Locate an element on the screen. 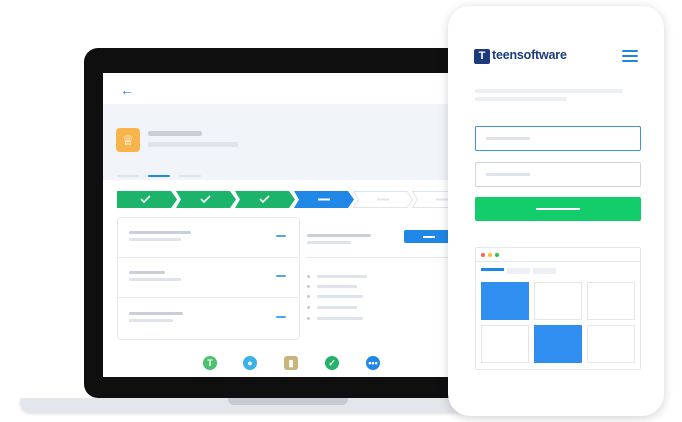 The image size is (682, 422). hamburger-menu-icon is located at coordinates (630, 56).